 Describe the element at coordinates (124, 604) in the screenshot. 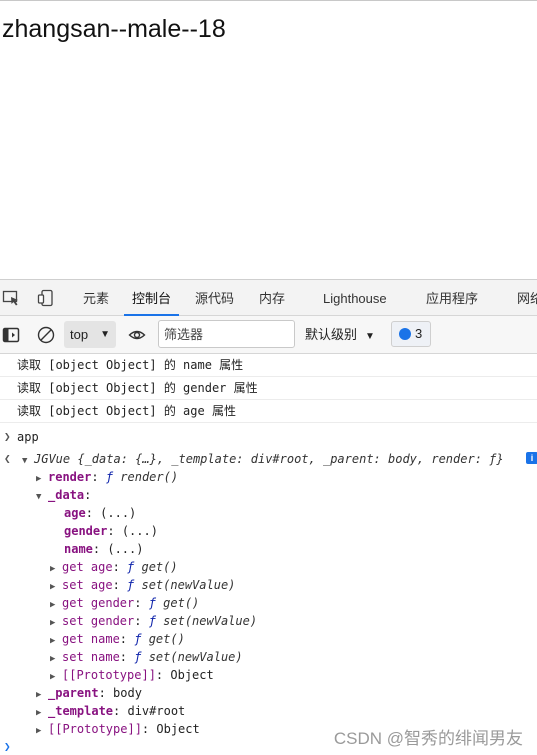

I see `accessor-get-gender: ▶ get gender: ƒ get()` at that location.